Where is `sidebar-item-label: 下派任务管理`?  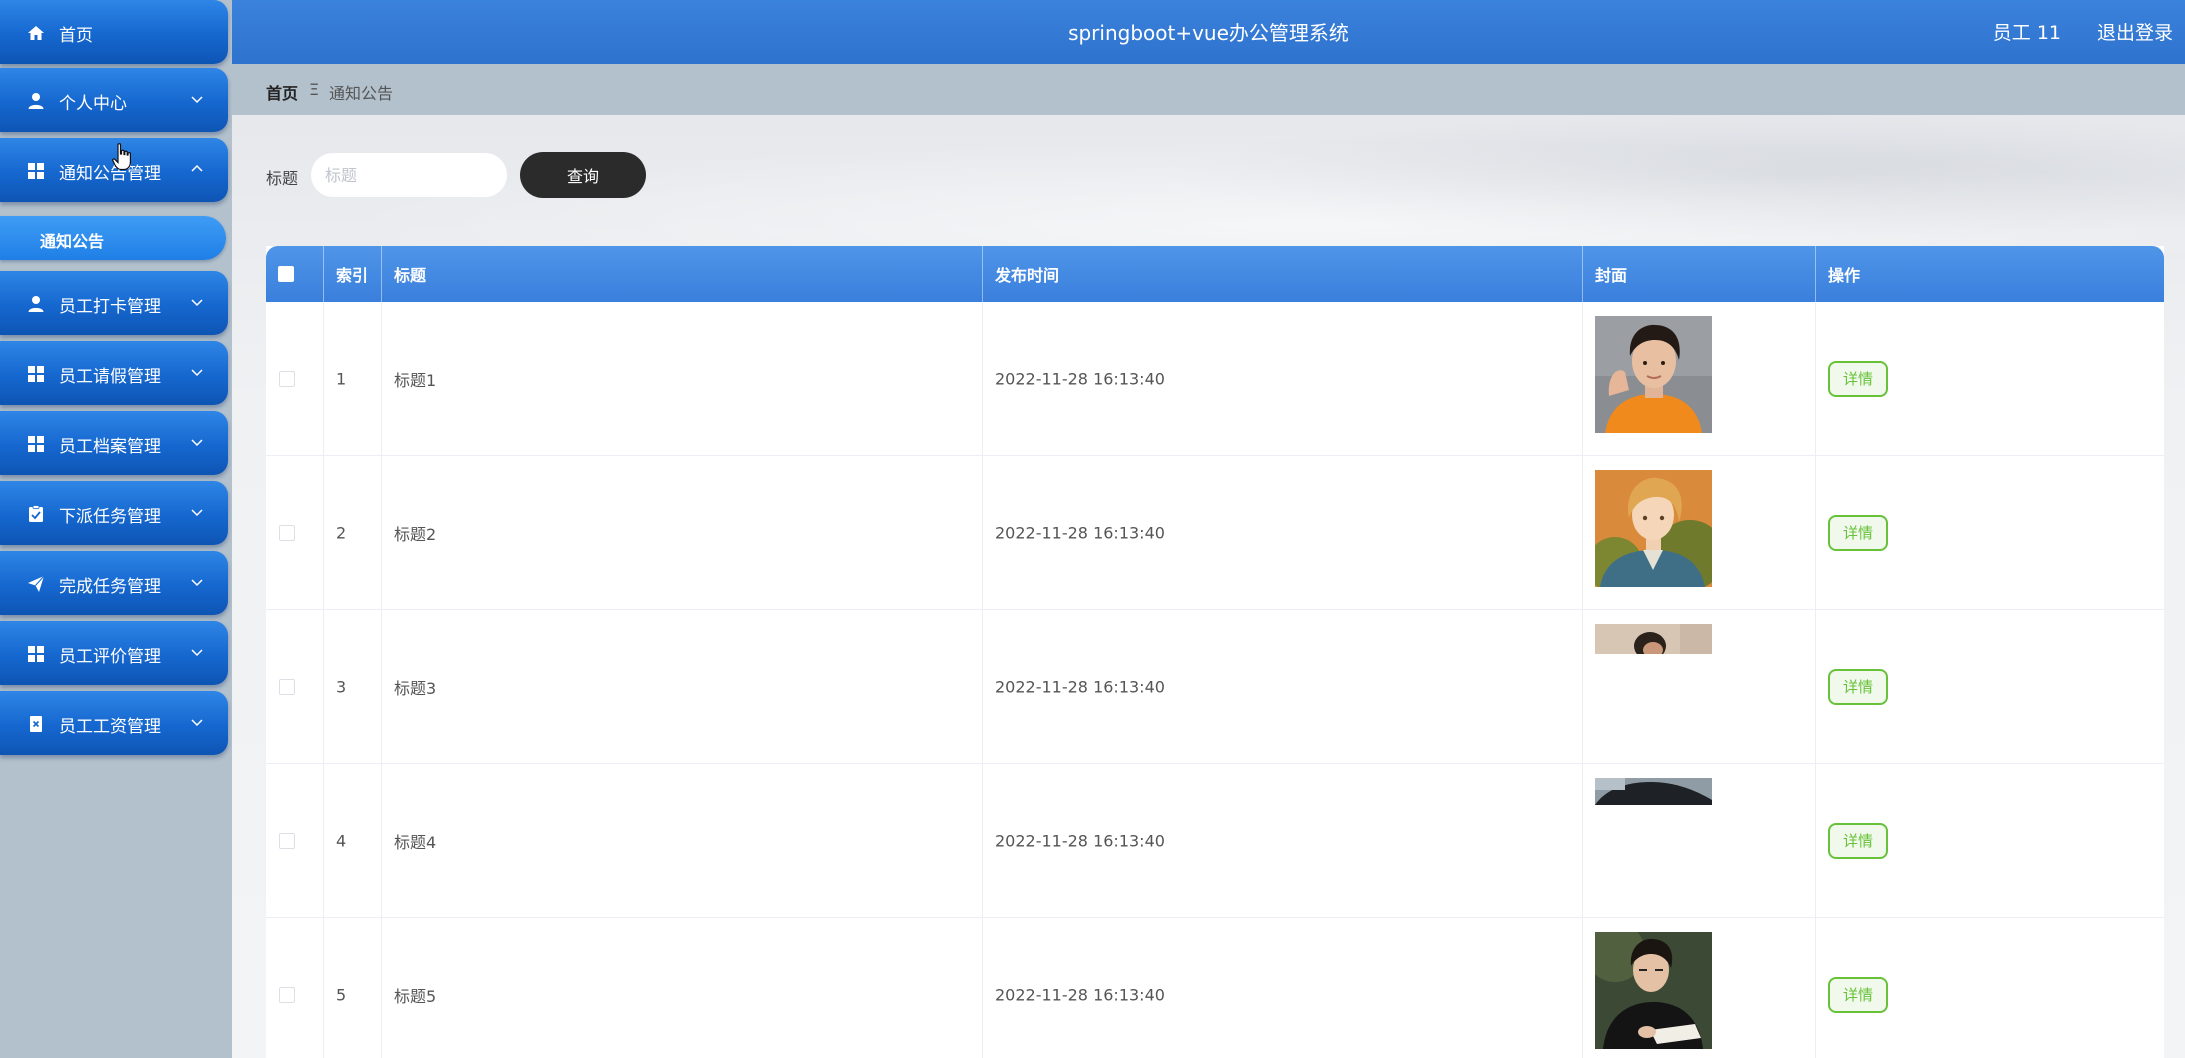
sidebar-item-label: 下派任务管理 is located at coordinates (110, 517).